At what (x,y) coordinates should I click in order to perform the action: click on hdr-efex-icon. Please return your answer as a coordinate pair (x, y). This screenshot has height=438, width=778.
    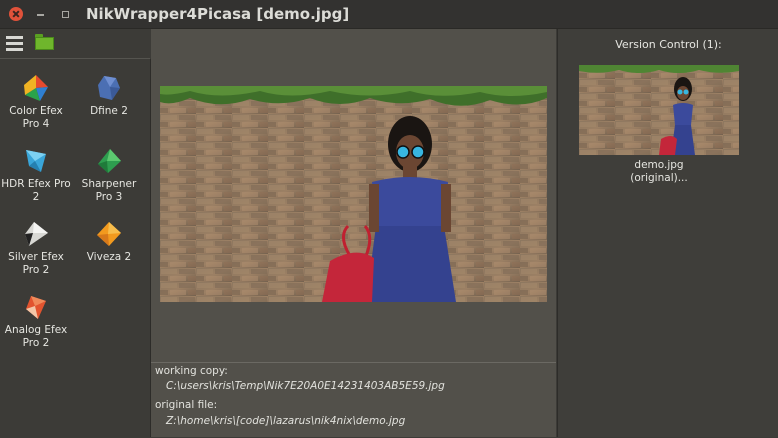
    Looking at the image, I should click on (36, 161).